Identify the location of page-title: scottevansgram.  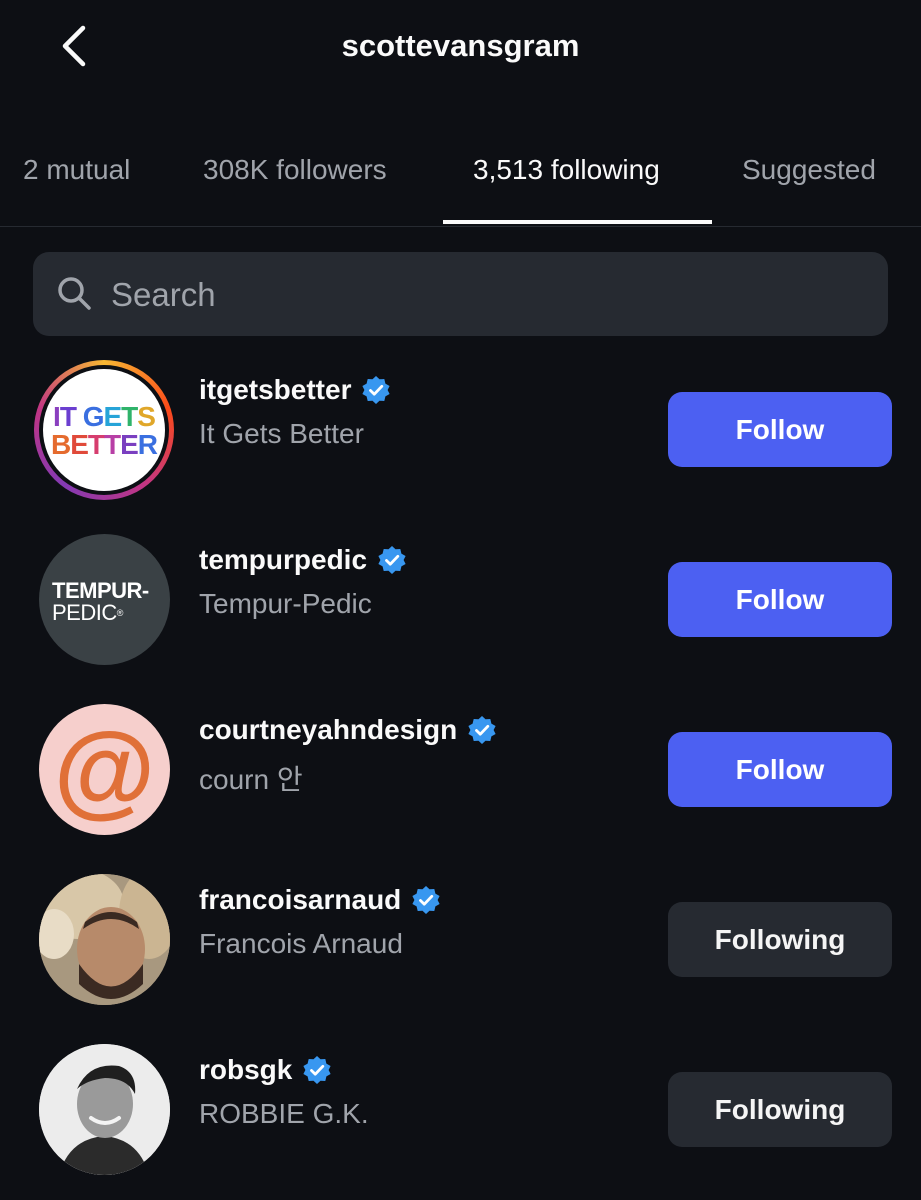
(460, 45).